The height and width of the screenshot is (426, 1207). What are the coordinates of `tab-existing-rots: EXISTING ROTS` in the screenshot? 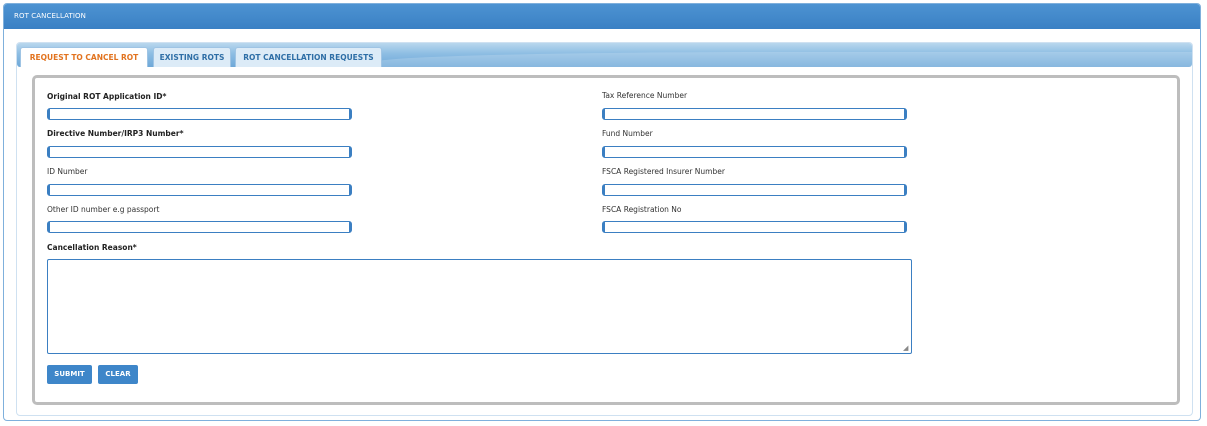 It's located at (192, 57).